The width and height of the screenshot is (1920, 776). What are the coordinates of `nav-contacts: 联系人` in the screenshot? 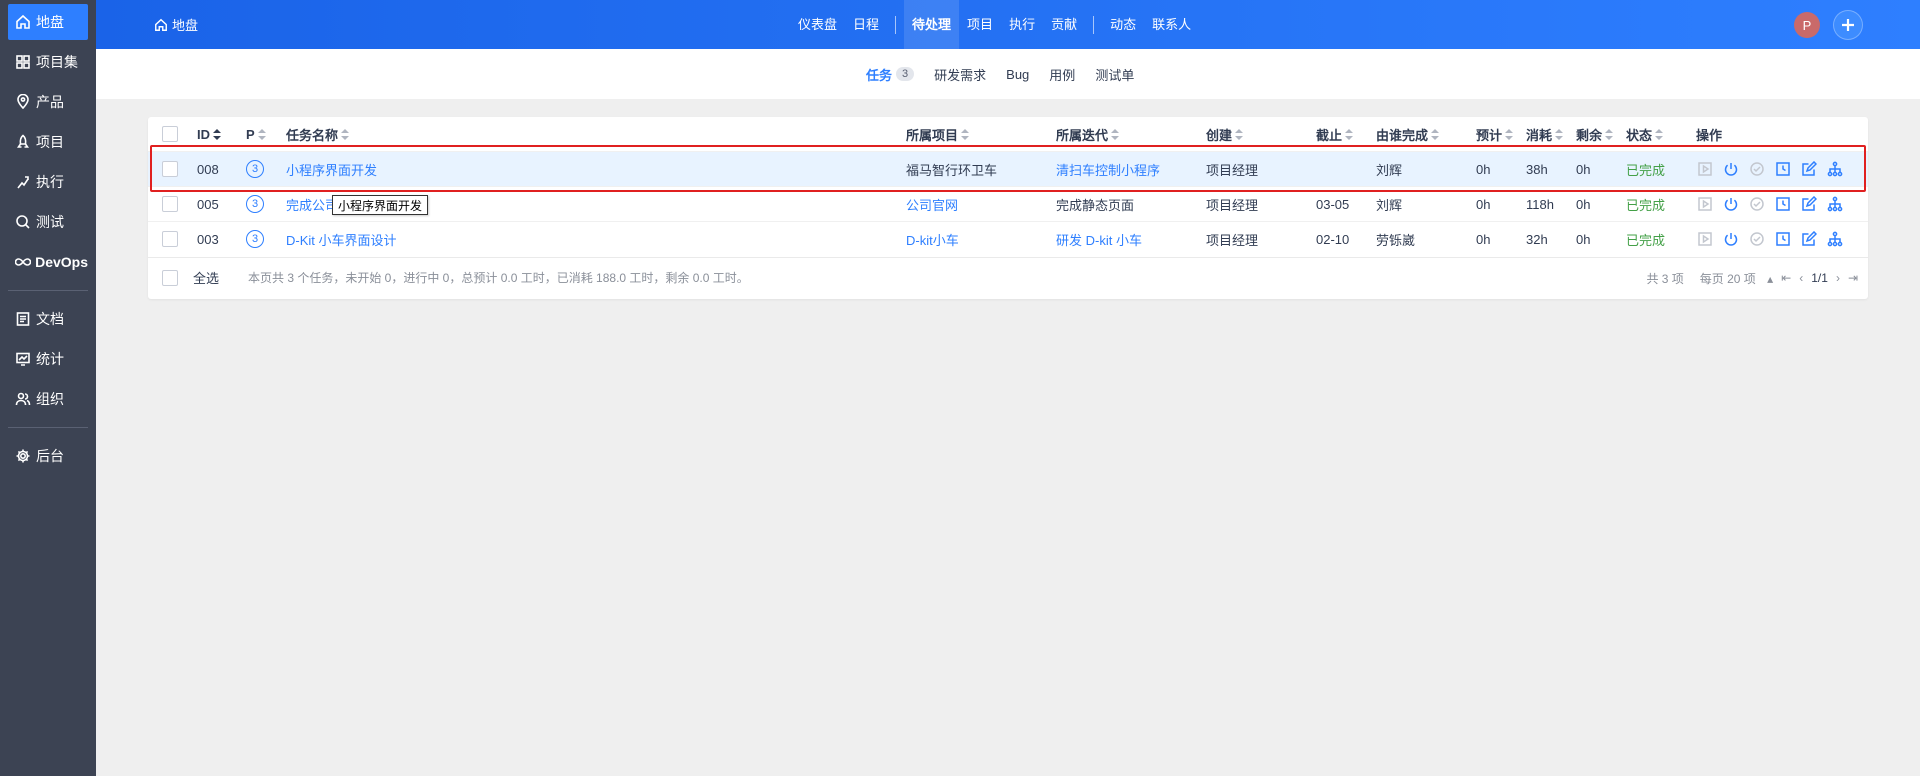 It's located at (1171, 24).